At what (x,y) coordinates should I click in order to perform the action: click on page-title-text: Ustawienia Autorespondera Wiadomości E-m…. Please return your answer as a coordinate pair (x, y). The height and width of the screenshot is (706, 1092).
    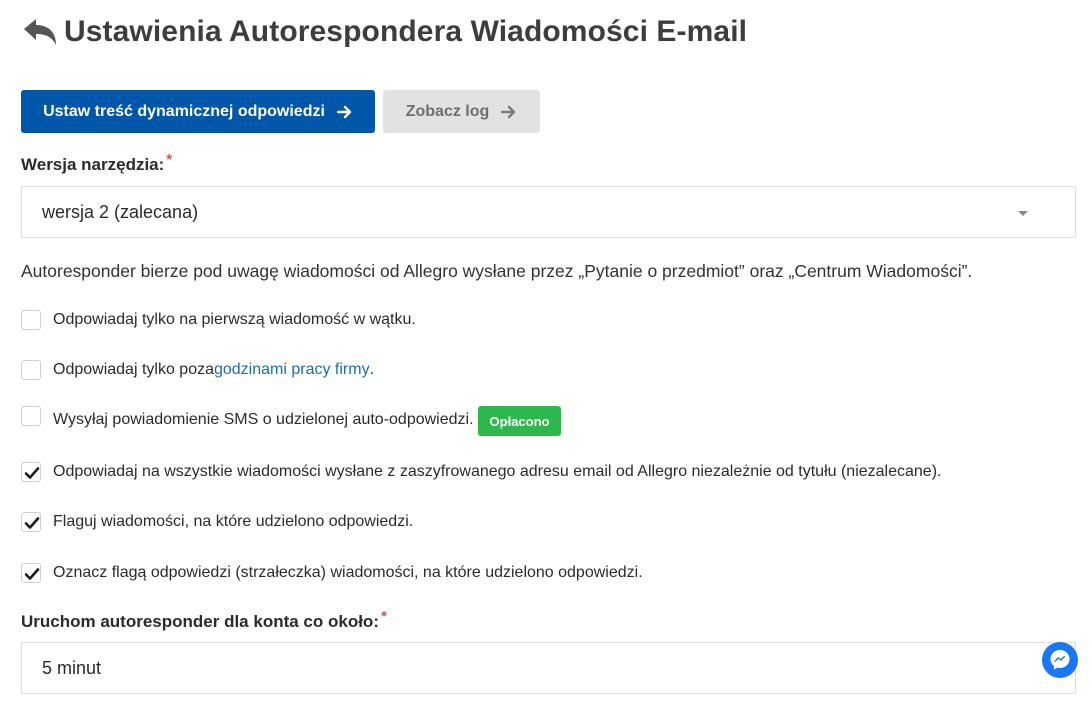
    Looking at the image, I should click on (406, 31).